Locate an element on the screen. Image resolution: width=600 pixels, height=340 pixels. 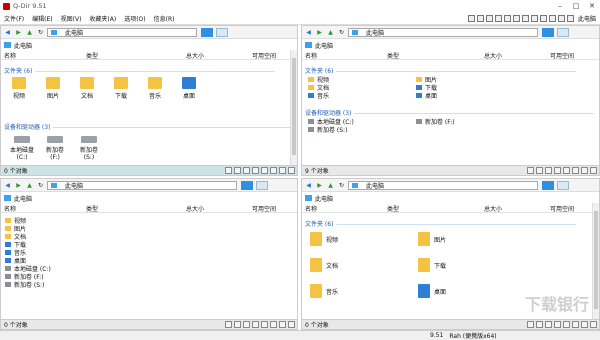
maximize-button: □ is located at coordinates (576, 6).